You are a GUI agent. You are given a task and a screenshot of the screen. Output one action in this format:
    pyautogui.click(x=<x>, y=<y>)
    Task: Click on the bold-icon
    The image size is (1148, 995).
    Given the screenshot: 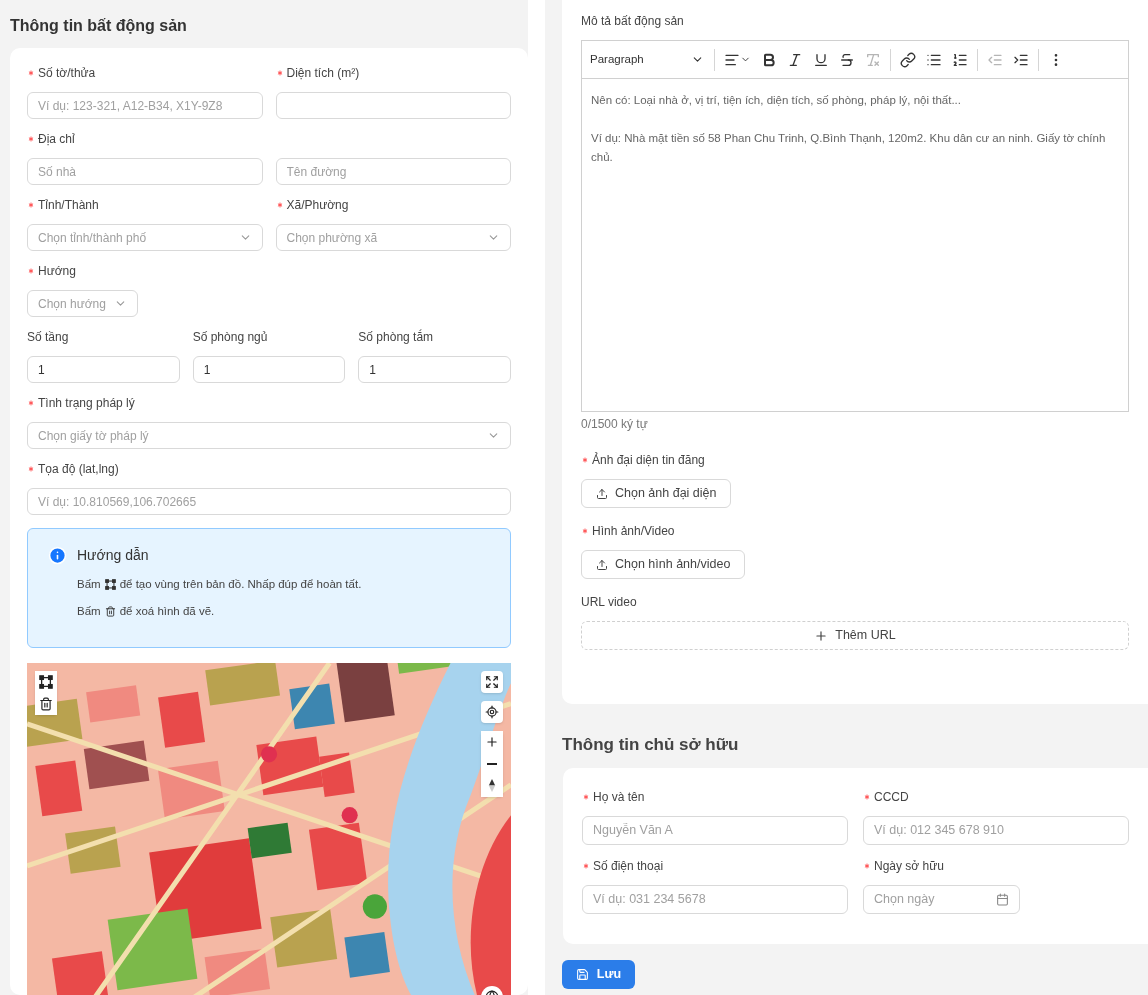 What is the action you would take?
    pyautogui.click(x=769, y=59)
    